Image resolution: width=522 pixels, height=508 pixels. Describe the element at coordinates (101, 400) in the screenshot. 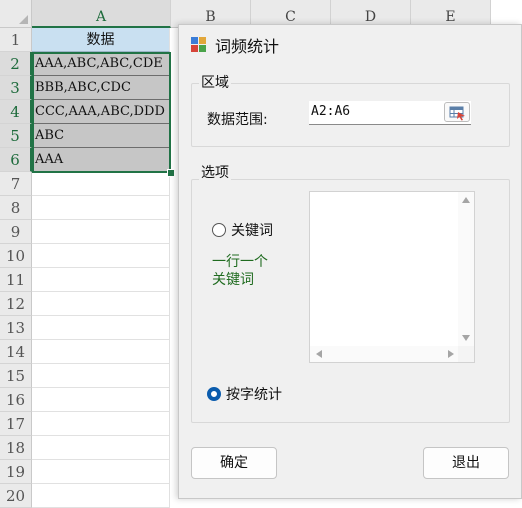

I see `cell-a16` at that location.